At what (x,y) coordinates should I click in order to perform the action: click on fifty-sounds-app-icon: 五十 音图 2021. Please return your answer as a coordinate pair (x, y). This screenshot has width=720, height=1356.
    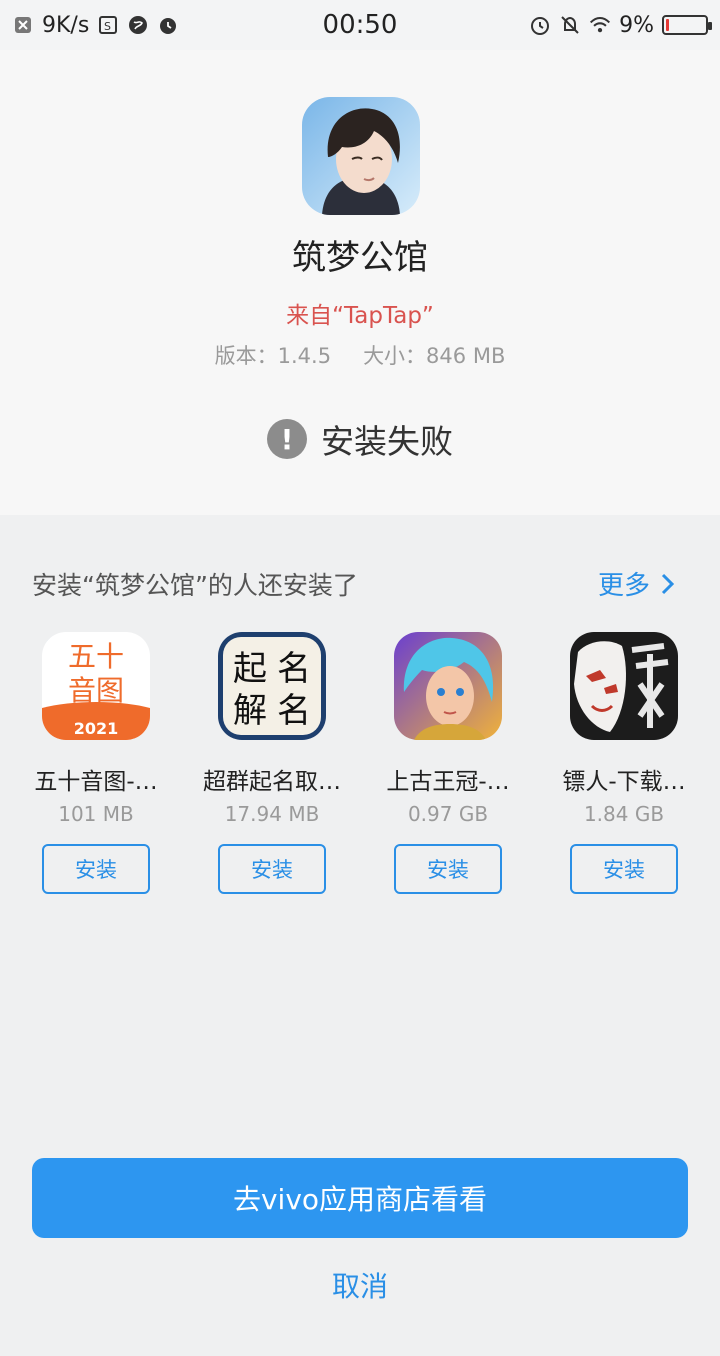
    Looking at the image, I should click on (96, 686).